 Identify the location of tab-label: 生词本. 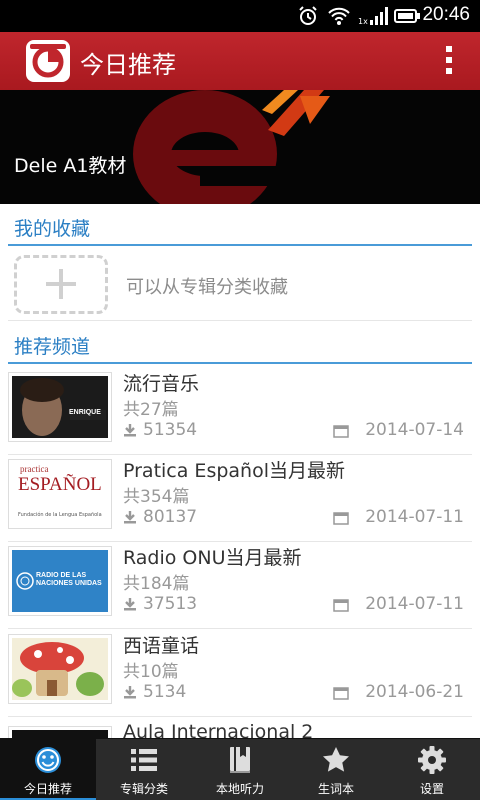
(335, 789).